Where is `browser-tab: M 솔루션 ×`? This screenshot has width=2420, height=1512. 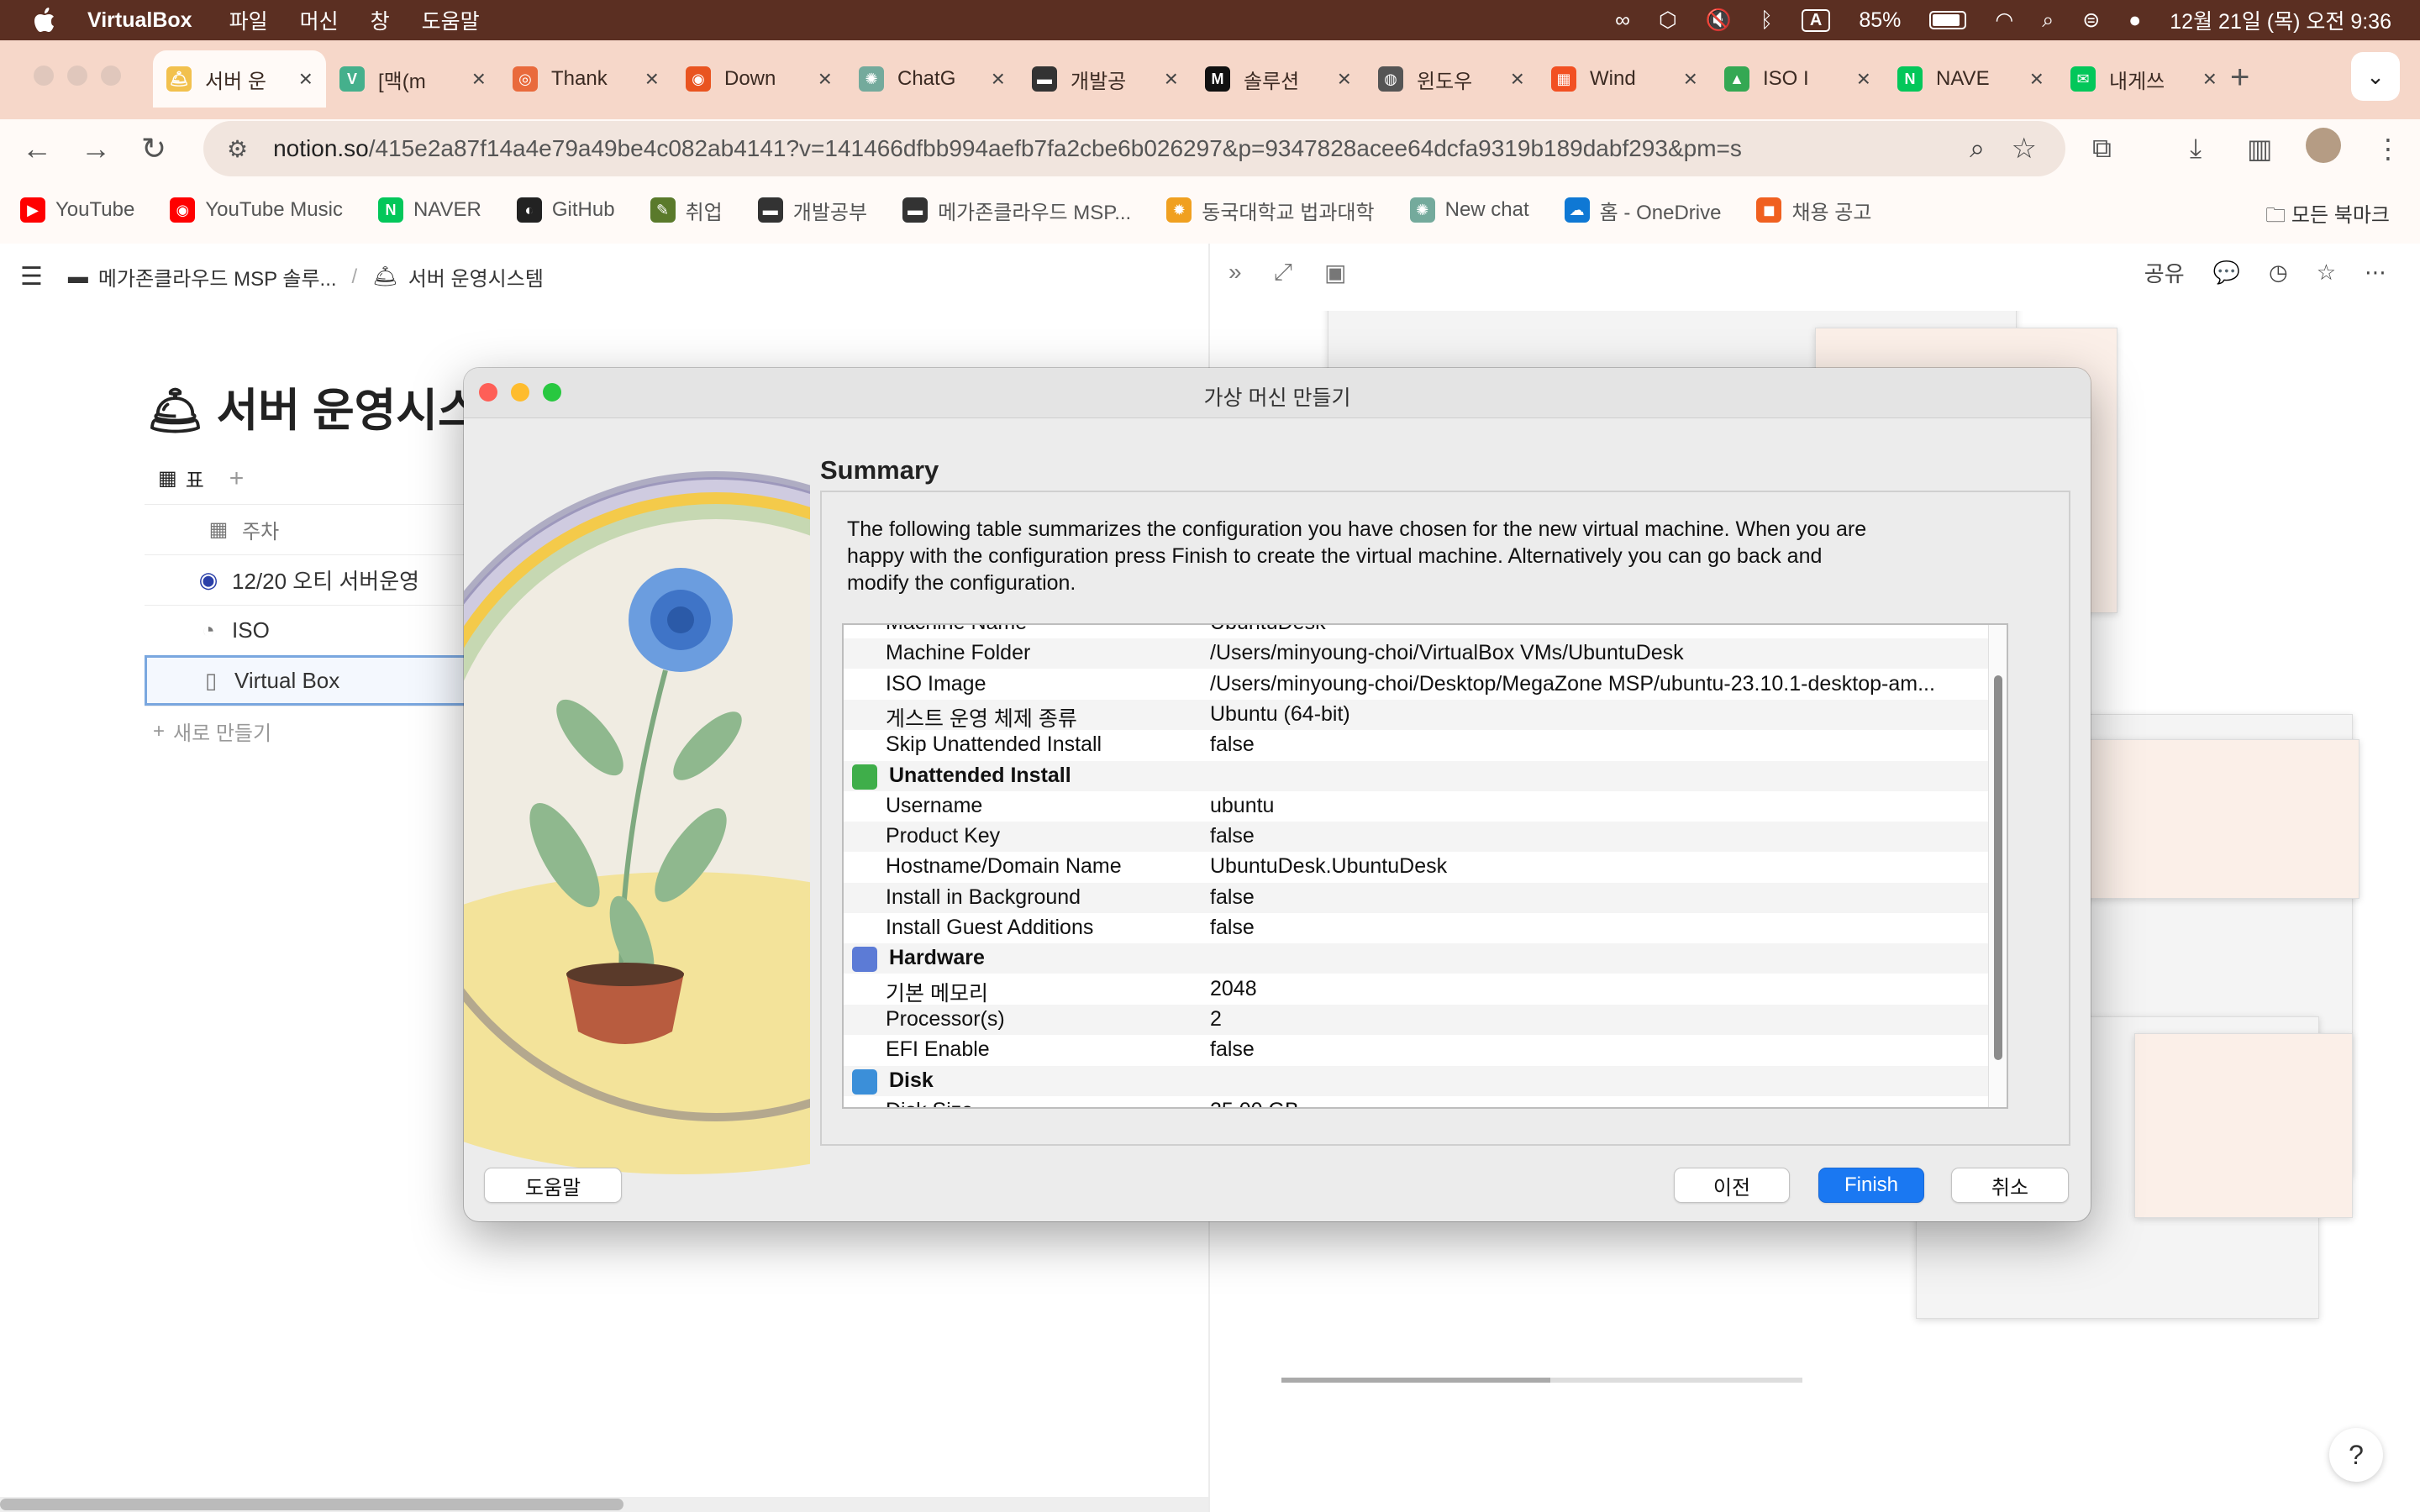
browser-tab: M 솔루션 × is located at coordinates (1278, 79).